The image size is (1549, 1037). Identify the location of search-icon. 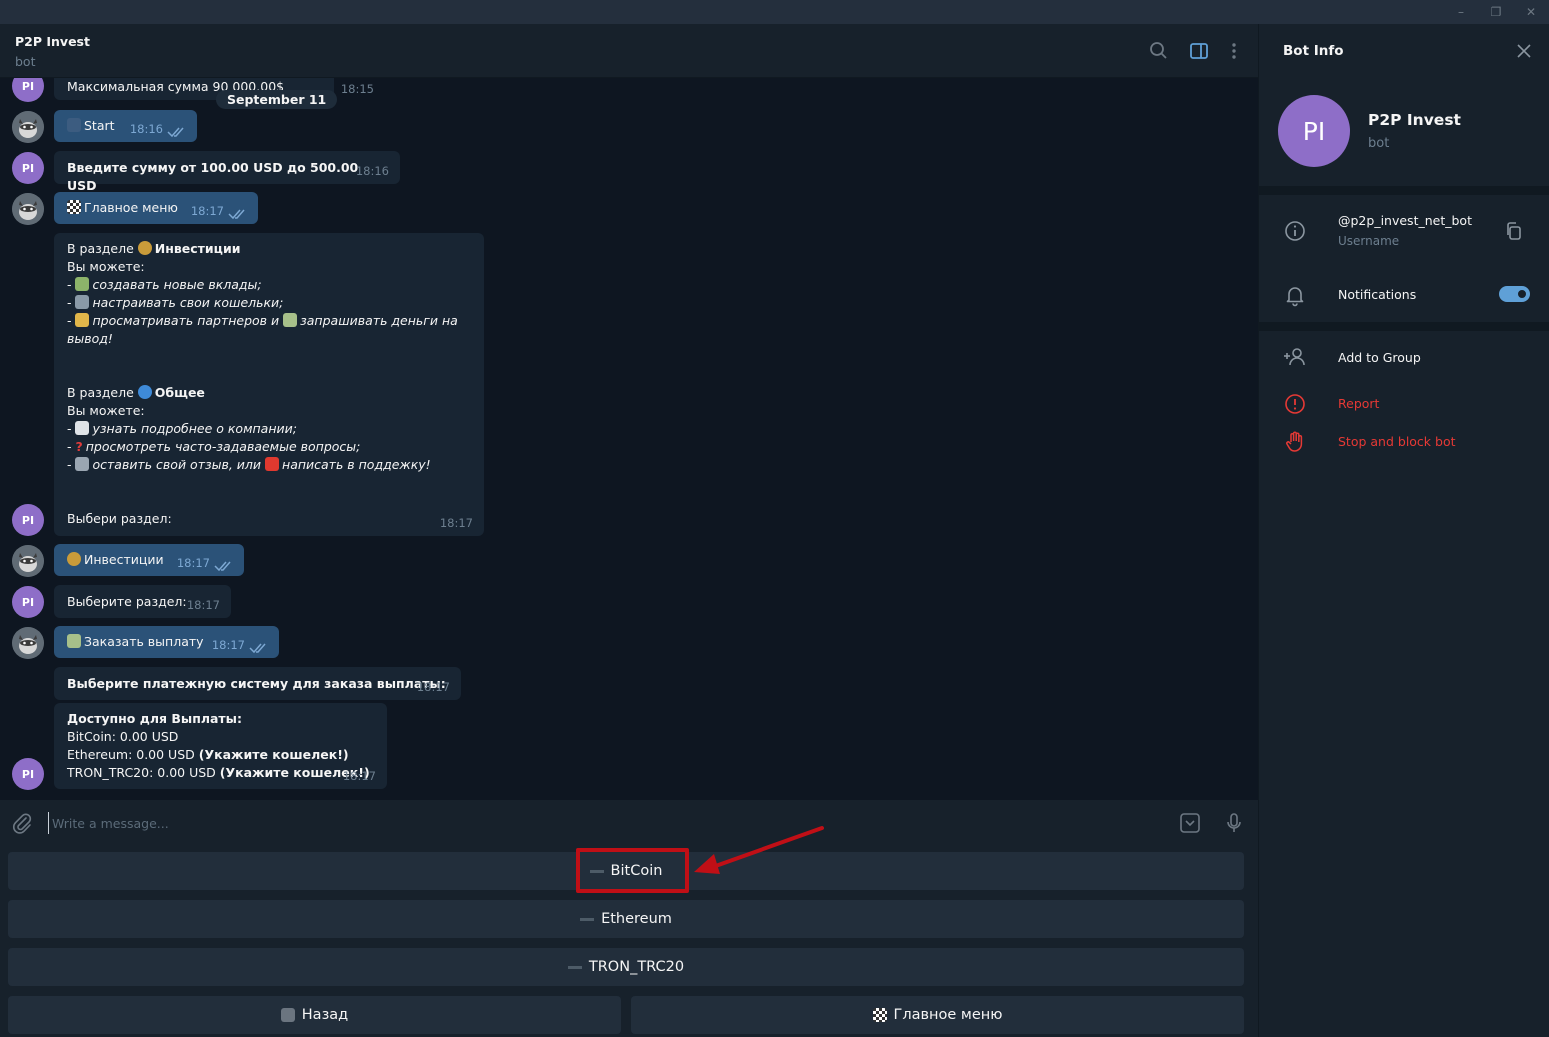
(1159, 51).